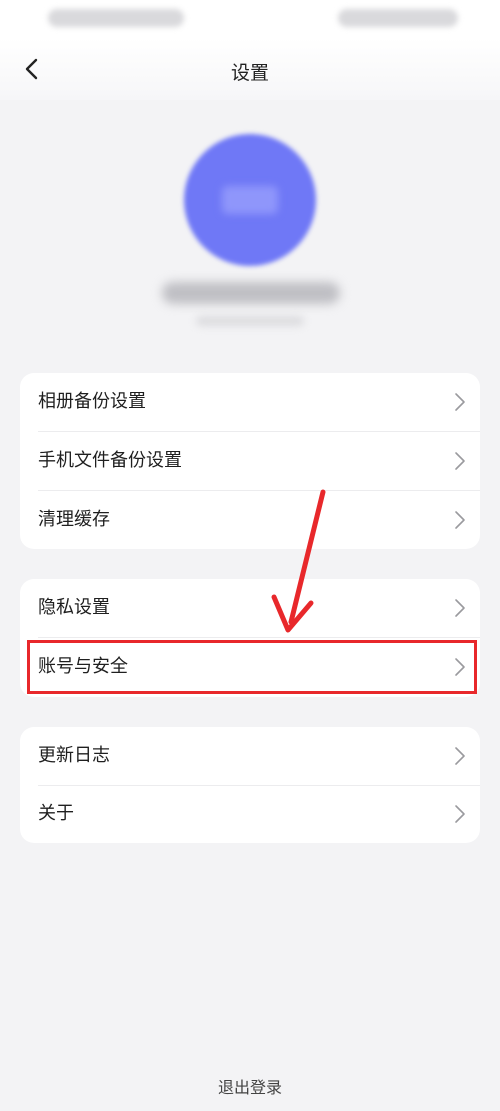 This screenshot has width=500, height=1111. I want to click on settings-item-label: 隐私设置, so click(74, 607).